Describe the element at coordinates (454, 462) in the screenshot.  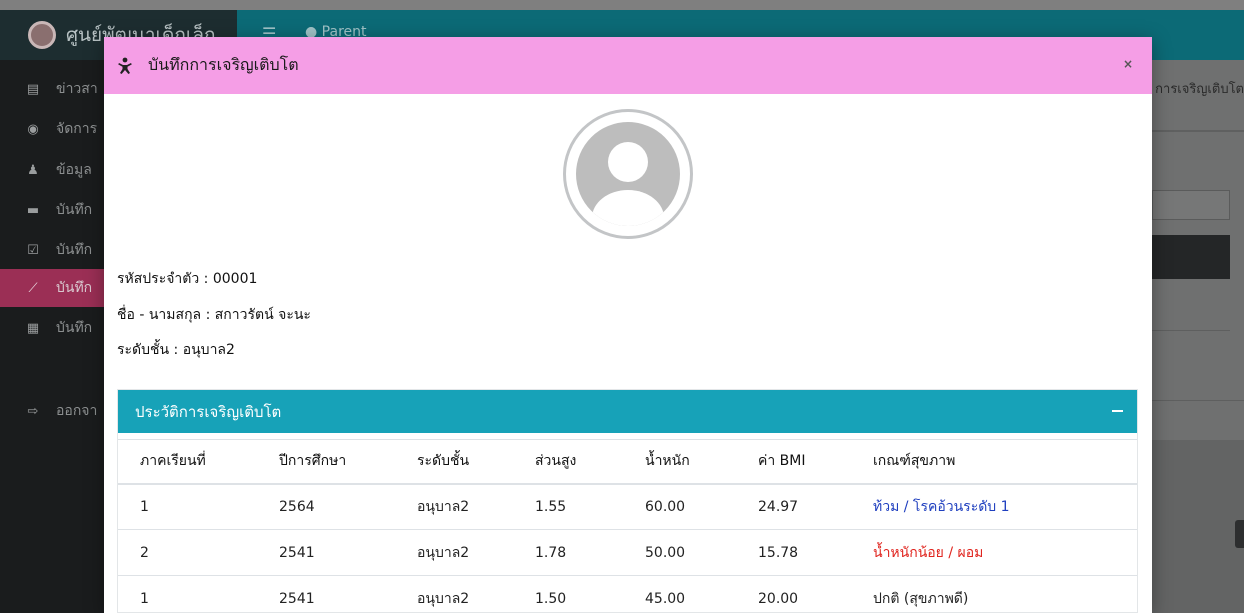
I see `column-header: ระดับชั้น` at that location.